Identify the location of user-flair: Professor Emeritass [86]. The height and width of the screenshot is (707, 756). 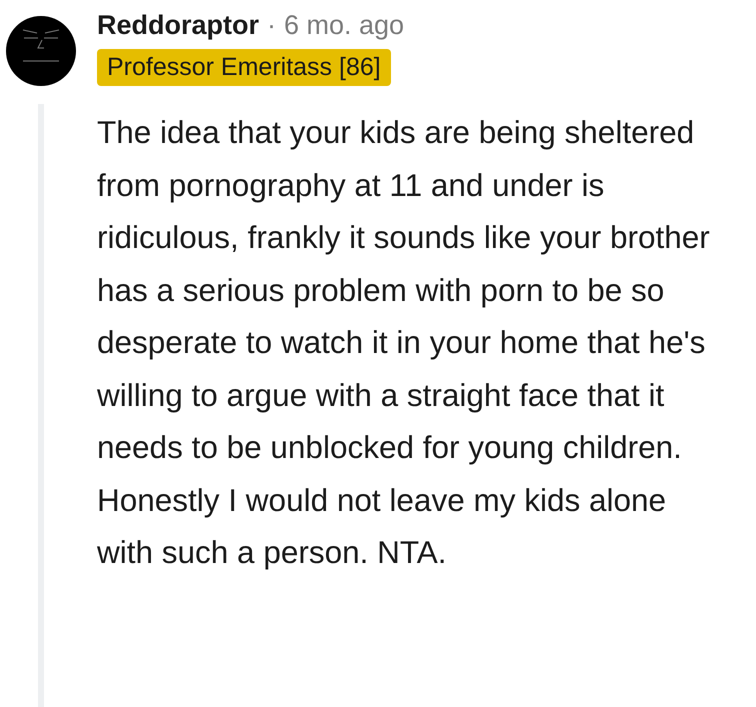
(244, 67).